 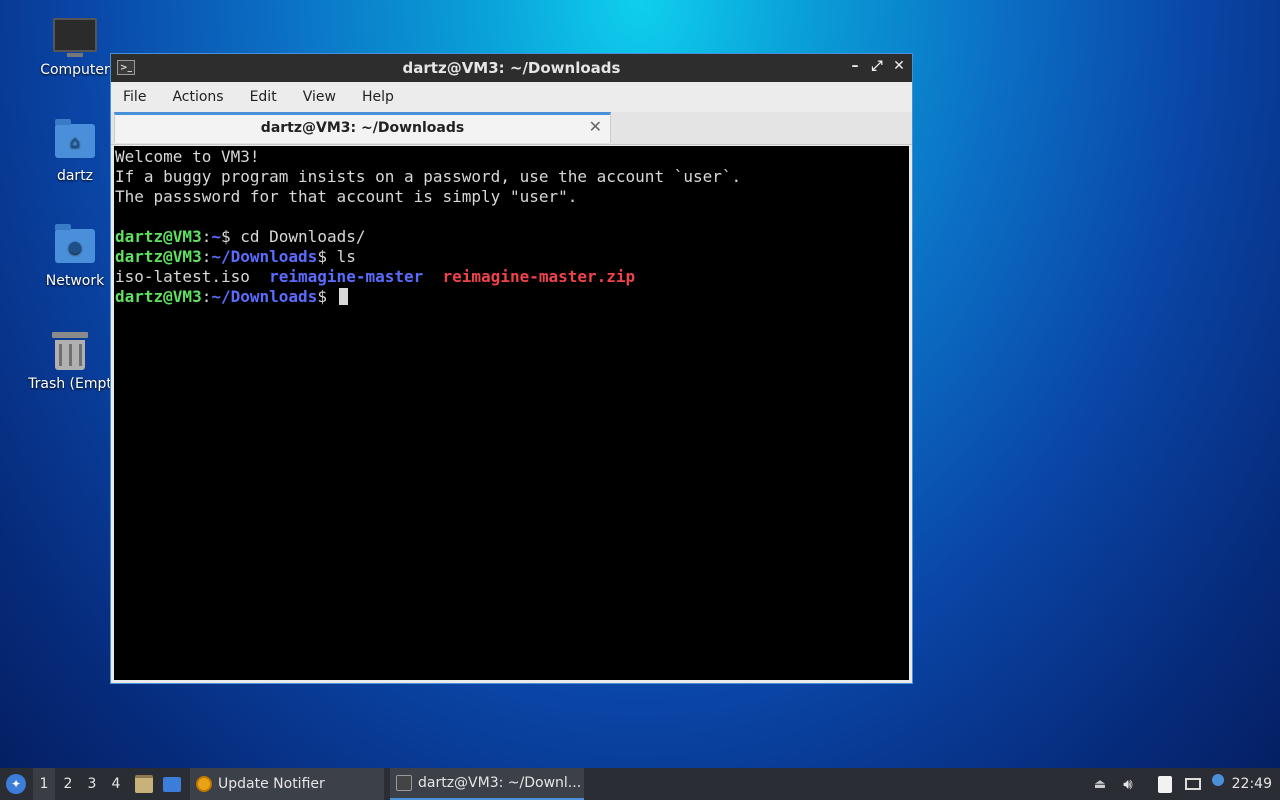 I want to click on ls-archive: reimagine-master.zip, so click(x=539, y=276).